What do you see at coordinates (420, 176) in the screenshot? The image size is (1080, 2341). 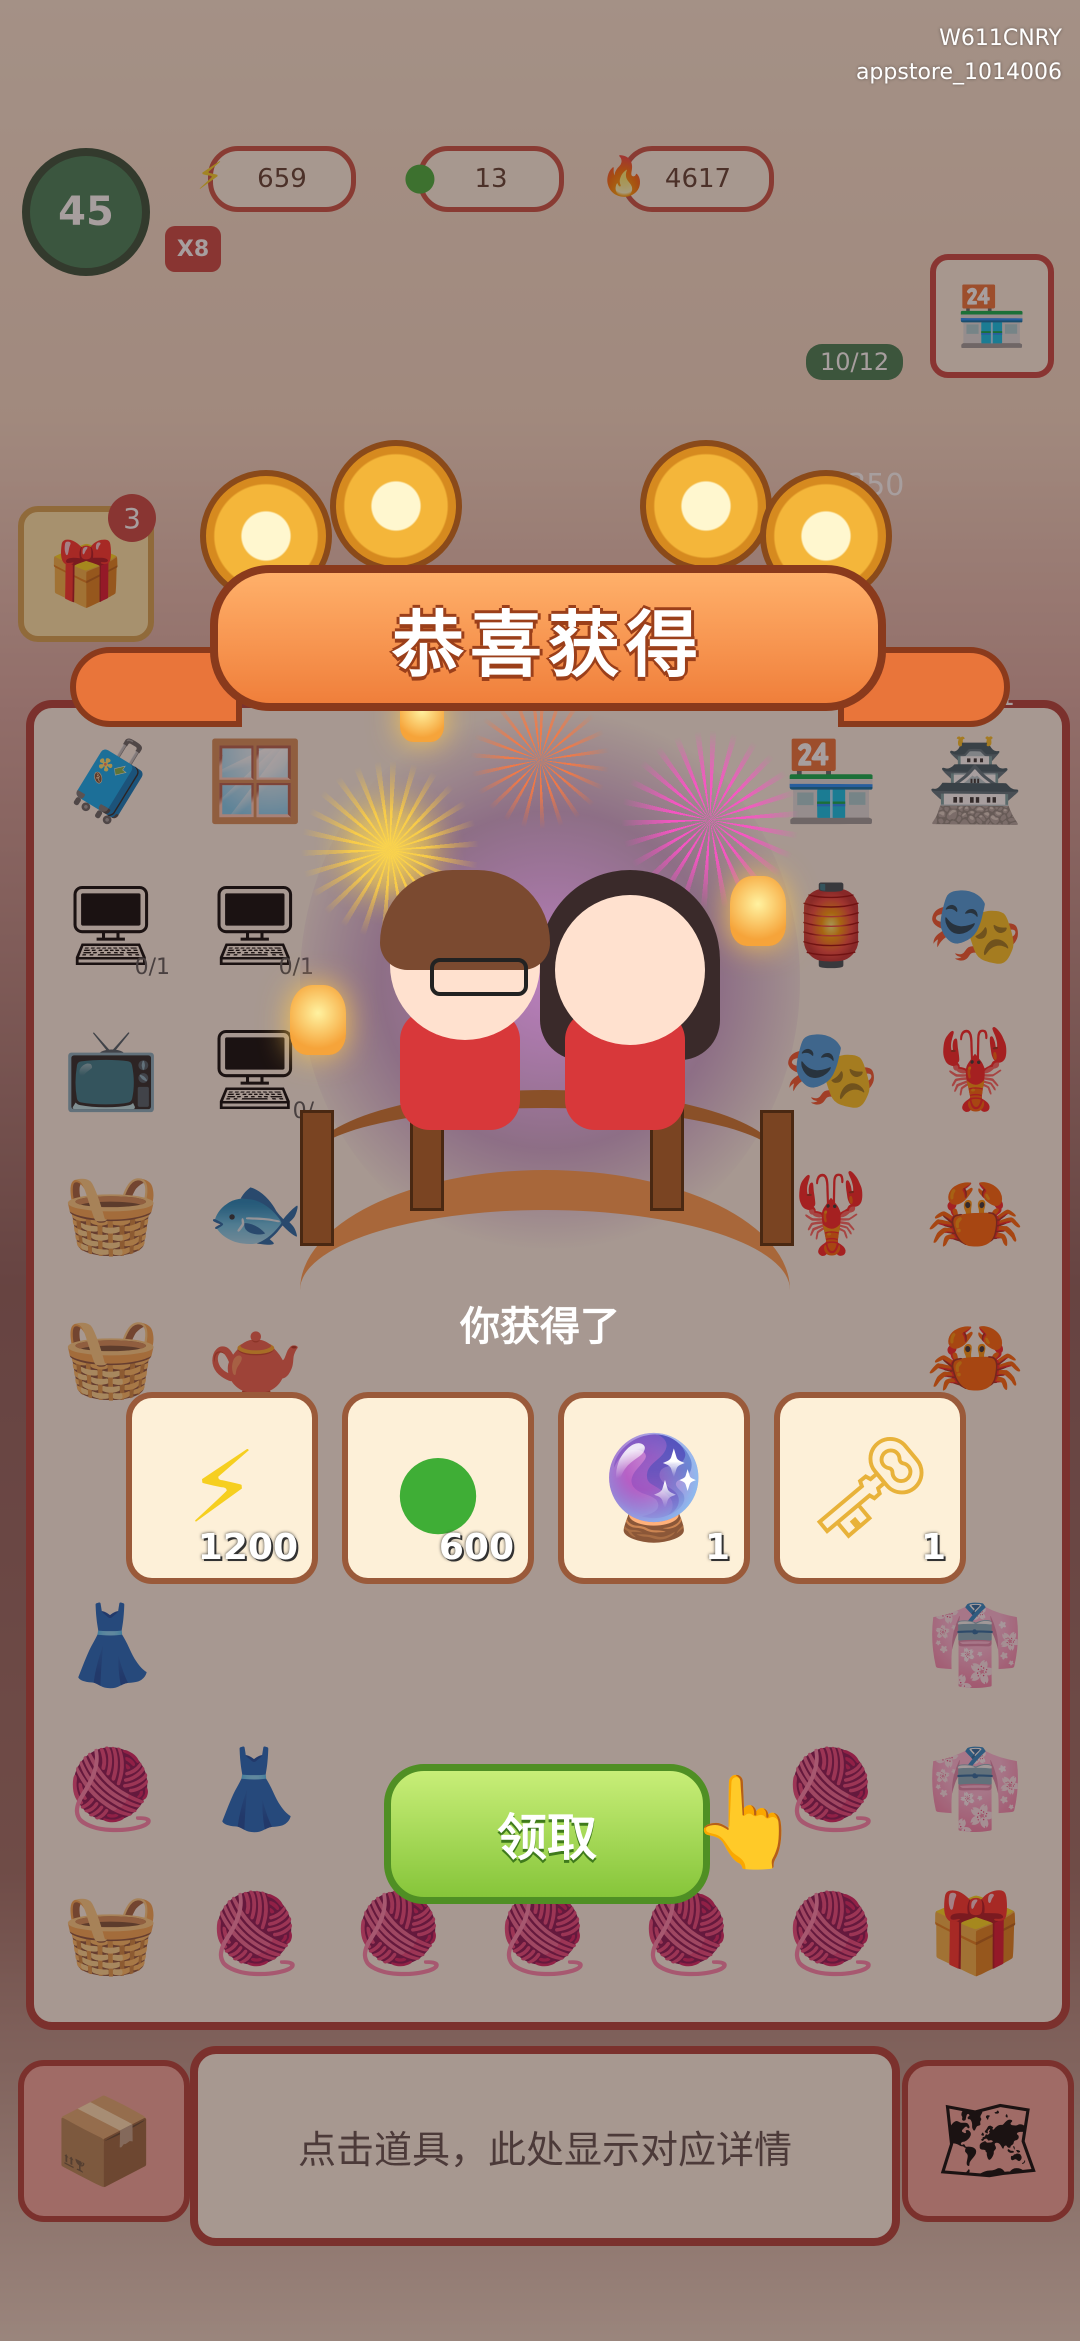 I see `jade-coin-icon: ●` at bounding box center [420, 176].